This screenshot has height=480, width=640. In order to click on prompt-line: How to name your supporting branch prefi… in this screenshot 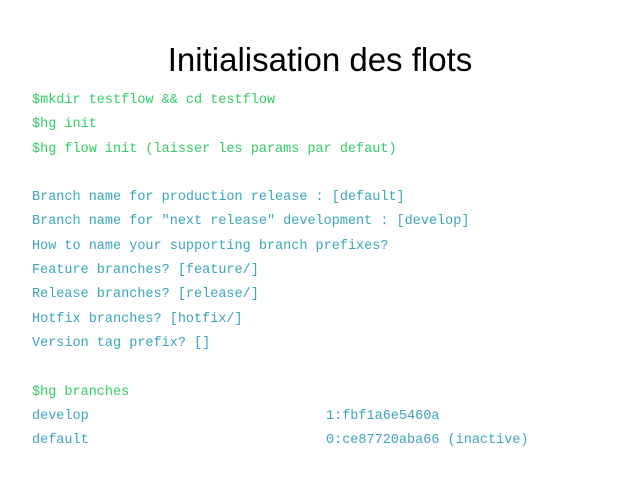, I will do `click(210, 246)`.